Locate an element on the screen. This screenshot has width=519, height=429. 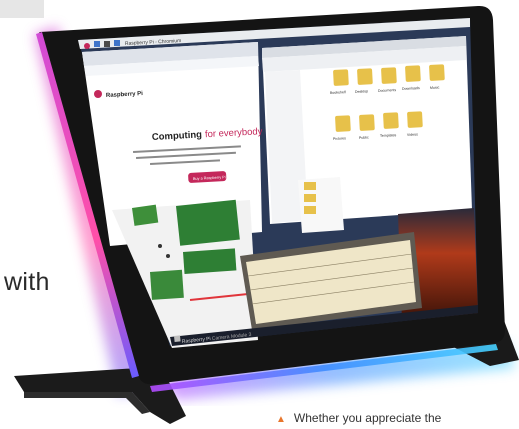
raspberry-logo-icon is located at coordinates (98, 94).